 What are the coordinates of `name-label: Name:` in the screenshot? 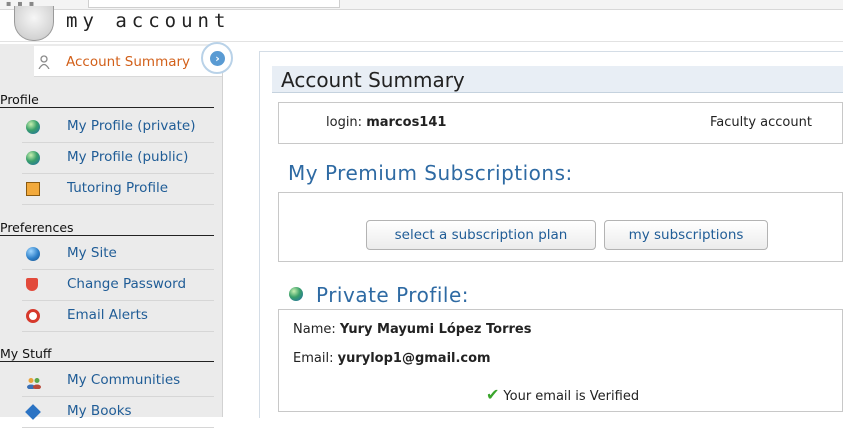 It's located at (314, 329).